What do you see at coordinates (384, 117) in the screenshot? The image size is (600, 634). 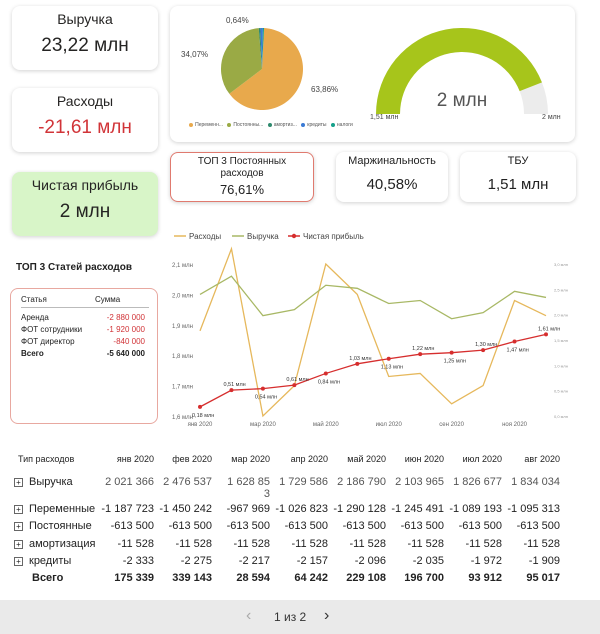 I see `gauge-min-label: 1,51 млн` at bounding box center [384, 117].